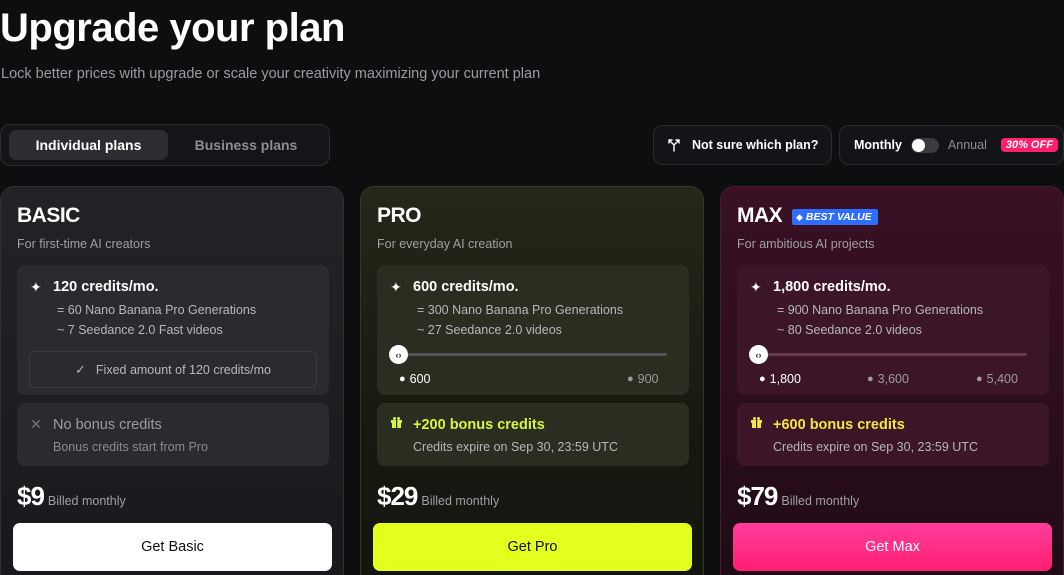 The height and width of the screenshot is (575, 1064). What do you see at coordinates (157, 310) in the screenshot?
I see `credits-equivalent-images: = 60 Nano Banana Pro Generations` at bounding box center [157, 310].